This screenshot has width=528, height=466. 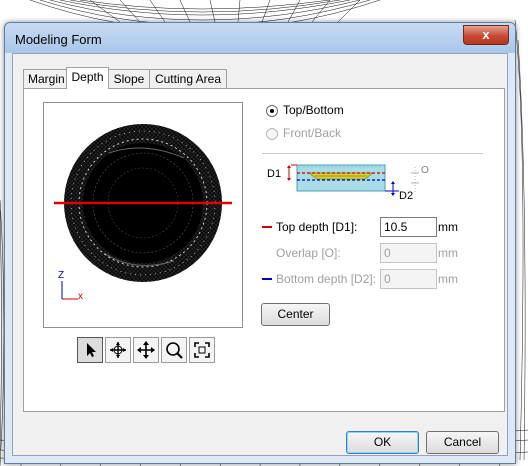 I want to click on bottom-depth-color-marker, so click(x=267, y=279).